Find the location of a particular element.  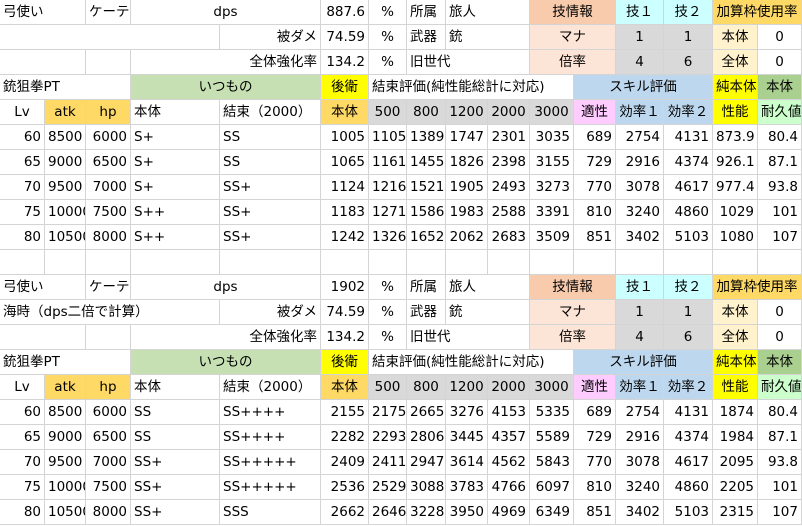

data-cell-durability: 107 is located at coordinates (780, 512).